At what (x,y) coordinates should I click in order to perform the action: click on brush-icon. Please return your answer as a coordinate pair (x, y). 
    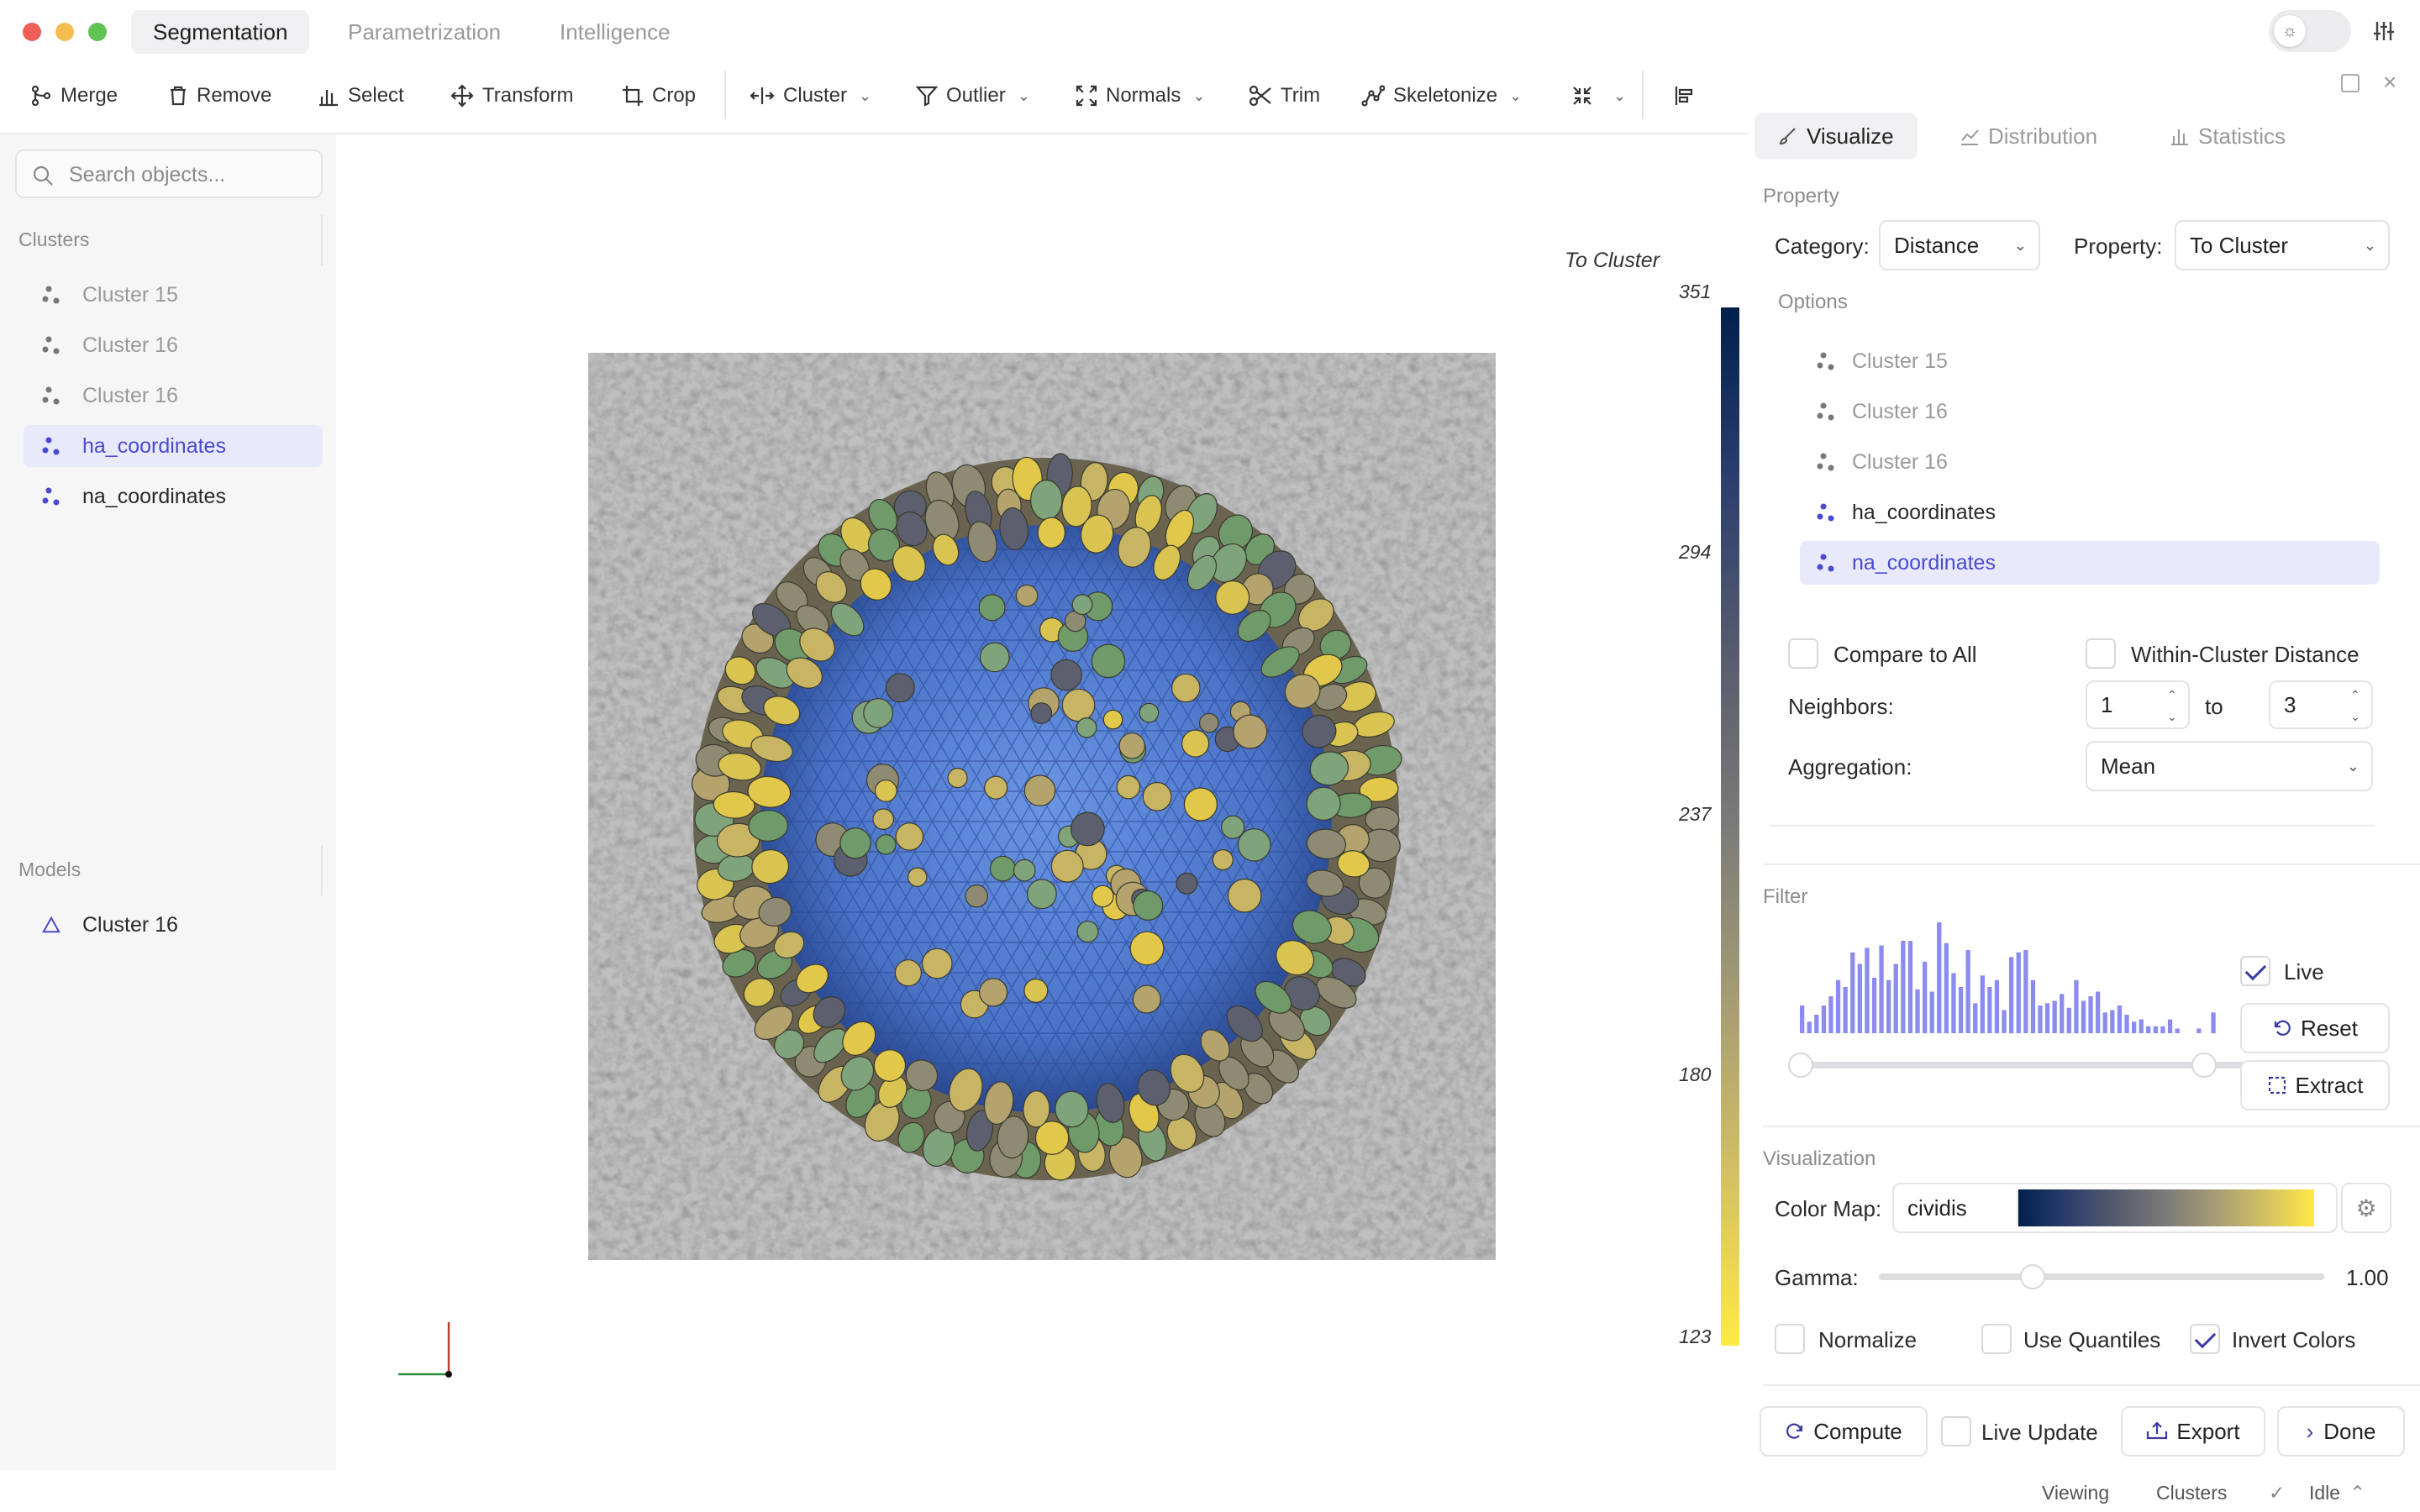
    Looking at the image, I should click on (1788, 136).